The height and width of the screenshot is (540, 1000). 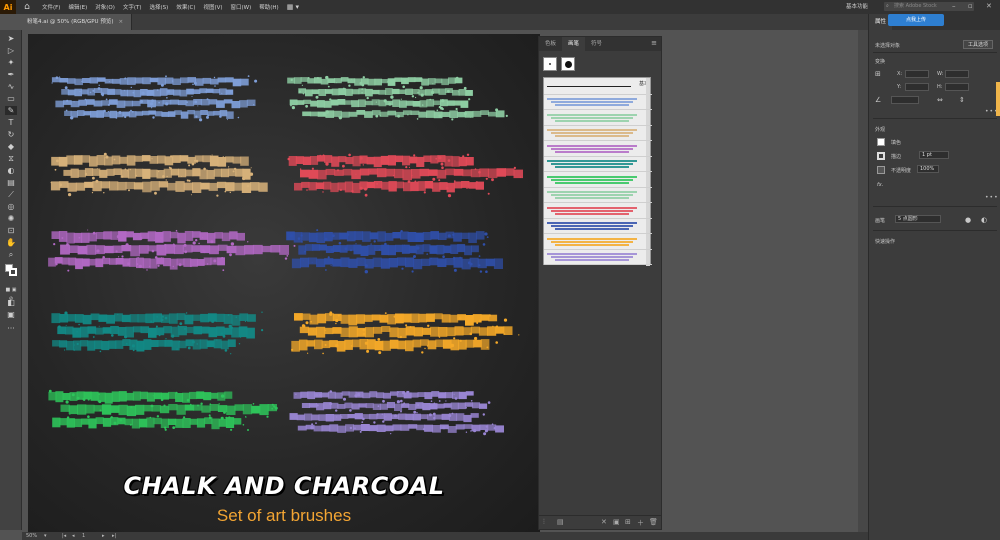 What do you see at coordinates (881, 156) in the screenshot?
I see `stroke-swatch` at bounding box center [881, 156].